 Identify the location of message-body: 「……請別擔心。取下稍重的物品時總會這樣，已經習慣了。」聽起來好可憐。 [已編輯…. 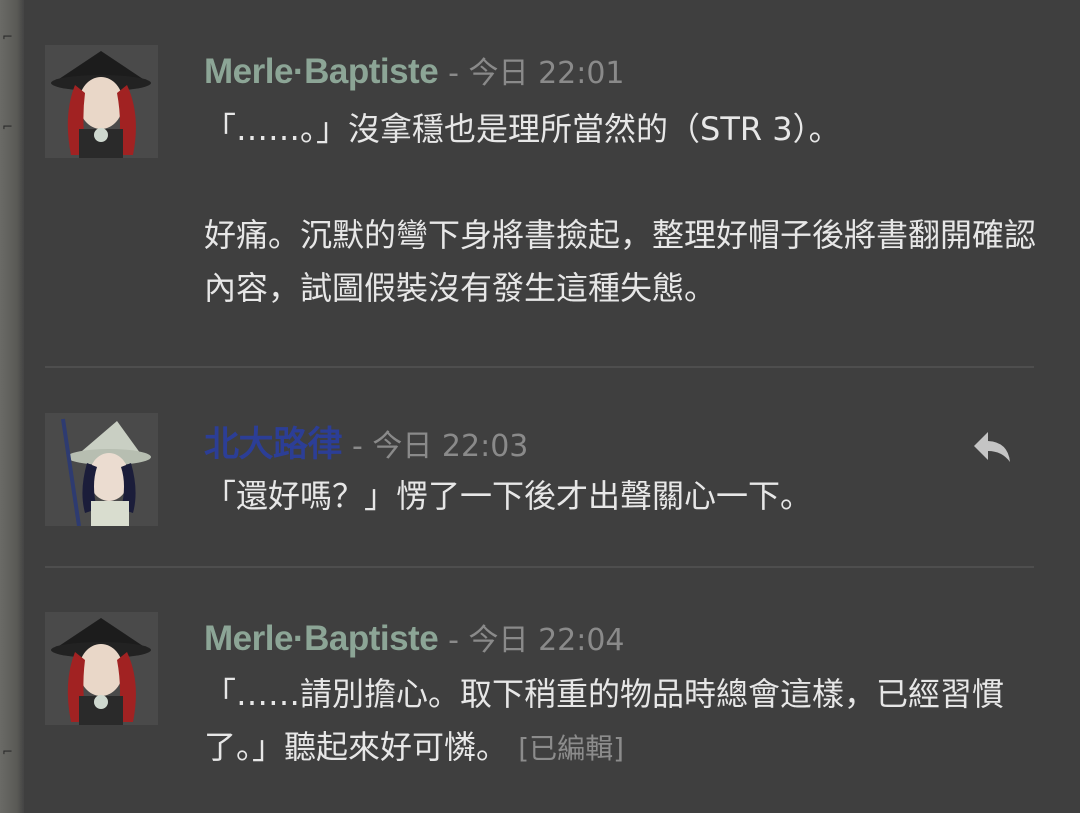
(625, 721).